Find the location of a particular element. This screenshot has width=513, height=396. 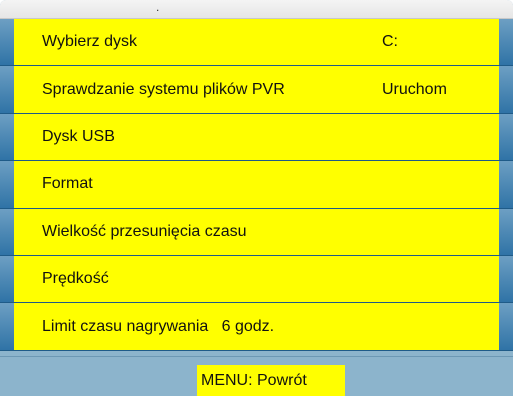

menu-item-format: Format is located at coordinates (256, 185).